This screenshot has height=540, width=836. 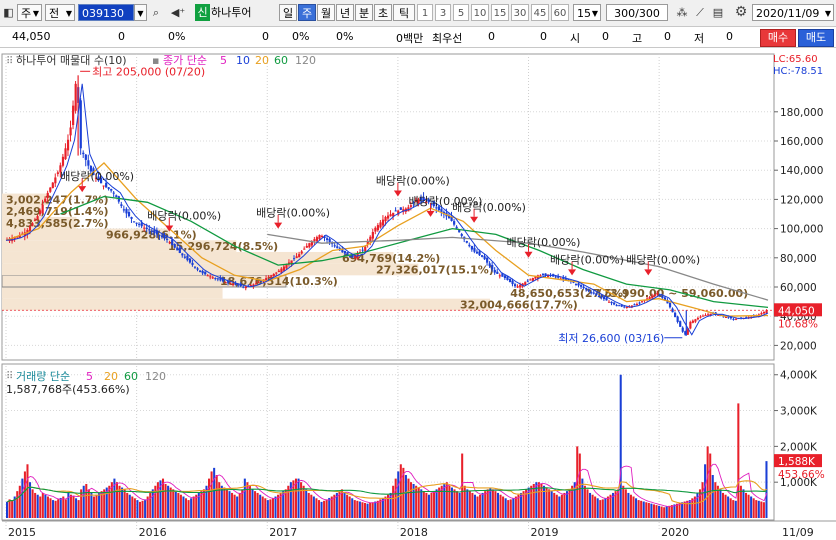 I want to click on speaker-icon: ◀⁺, so click(x=178, y=12).